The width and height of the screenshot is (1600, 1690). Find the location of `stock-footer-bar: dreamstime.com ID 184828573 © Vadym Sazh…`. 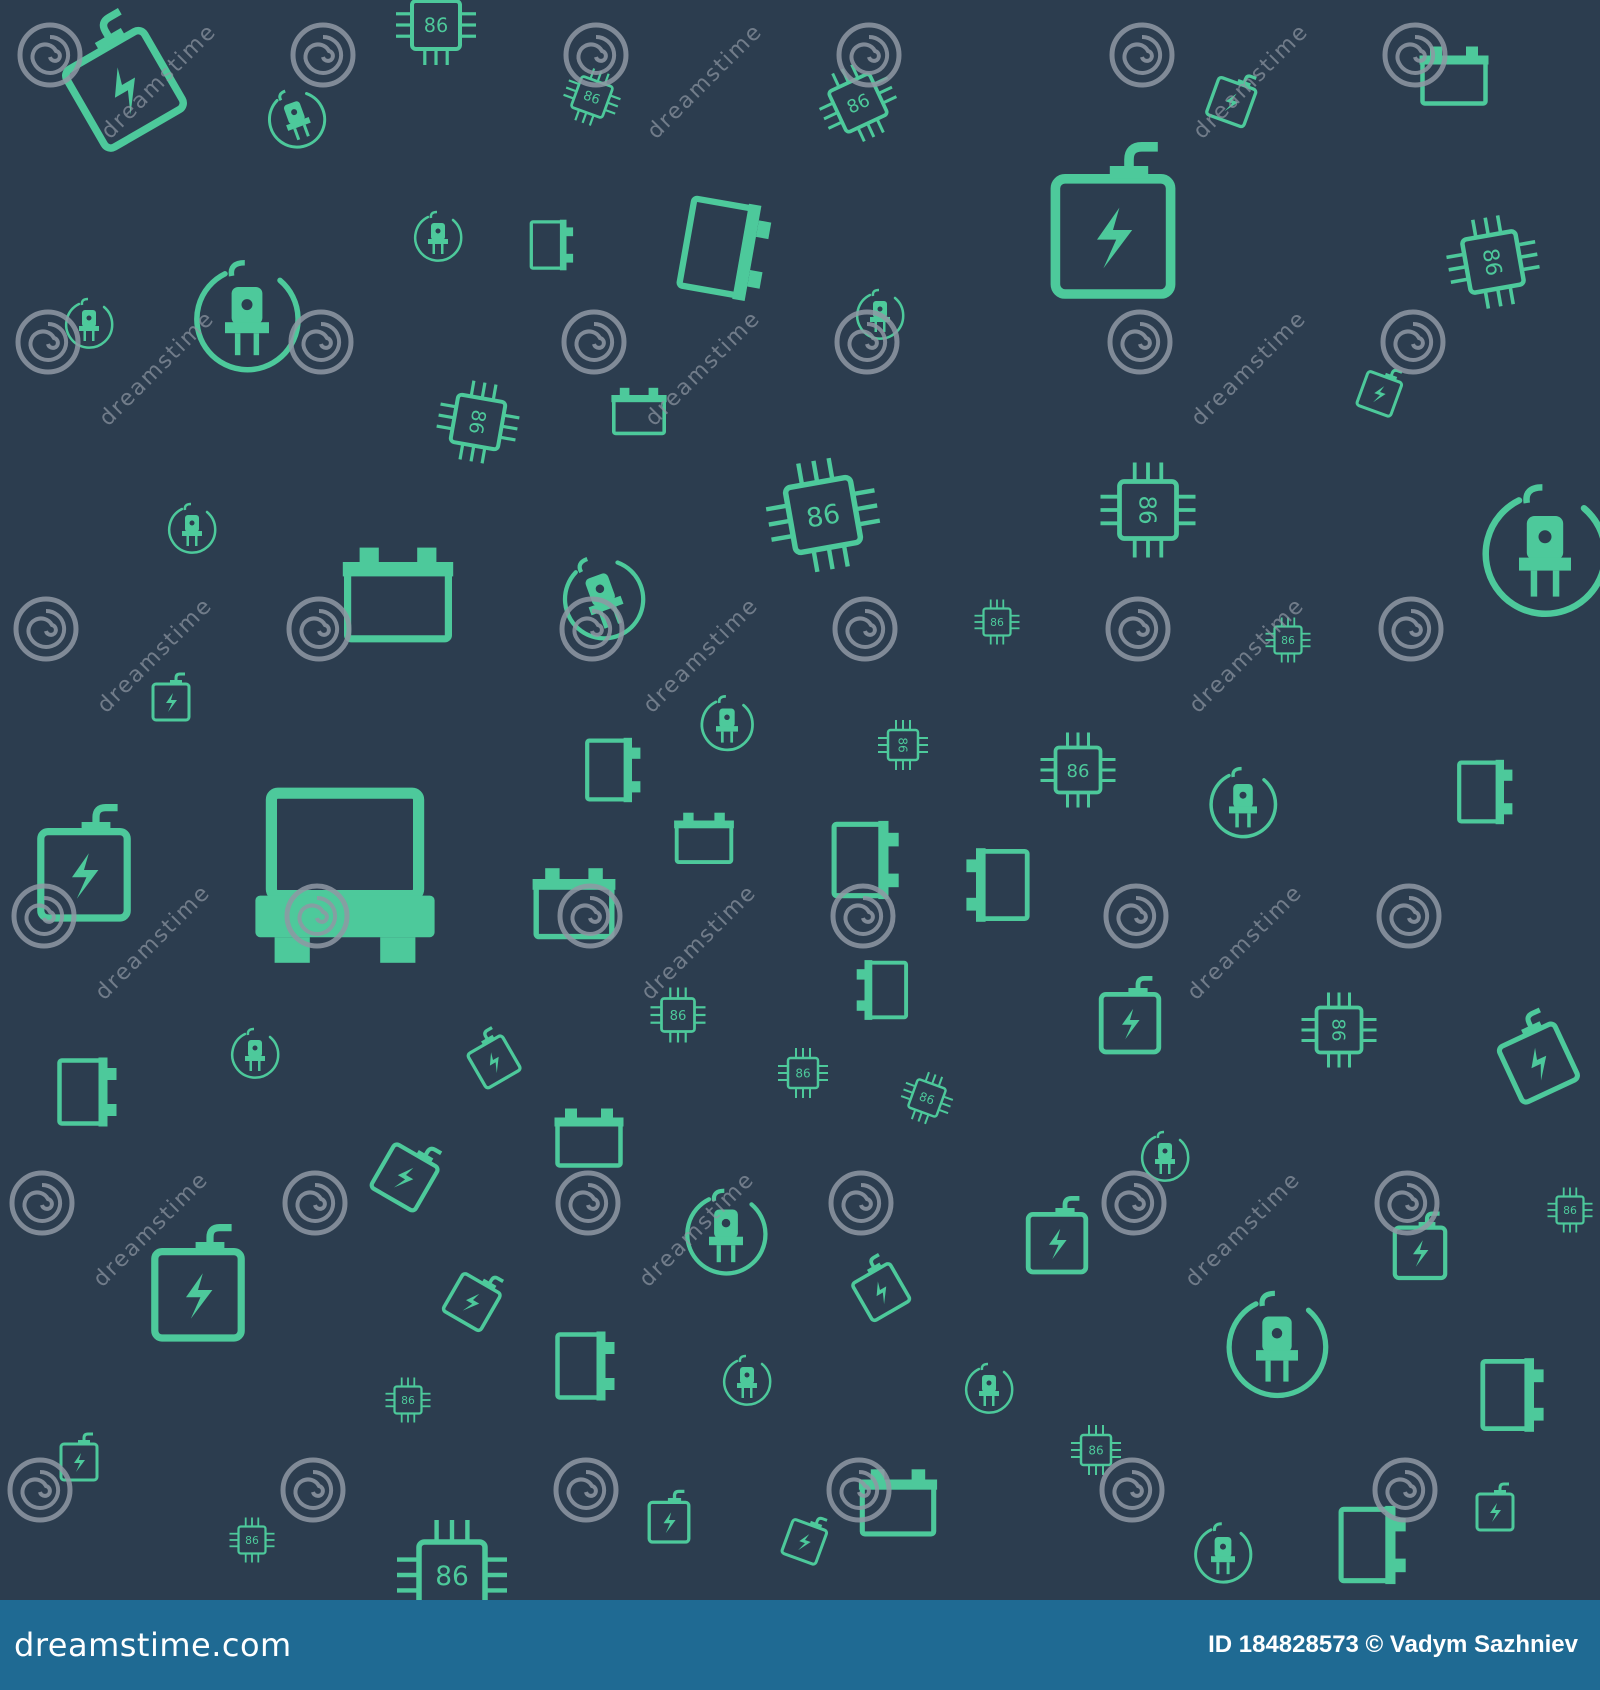

stock-footer-bar: dreamstime.com ID 184828573 © Vadym Sazh… is located at coordinates (800, 1645).